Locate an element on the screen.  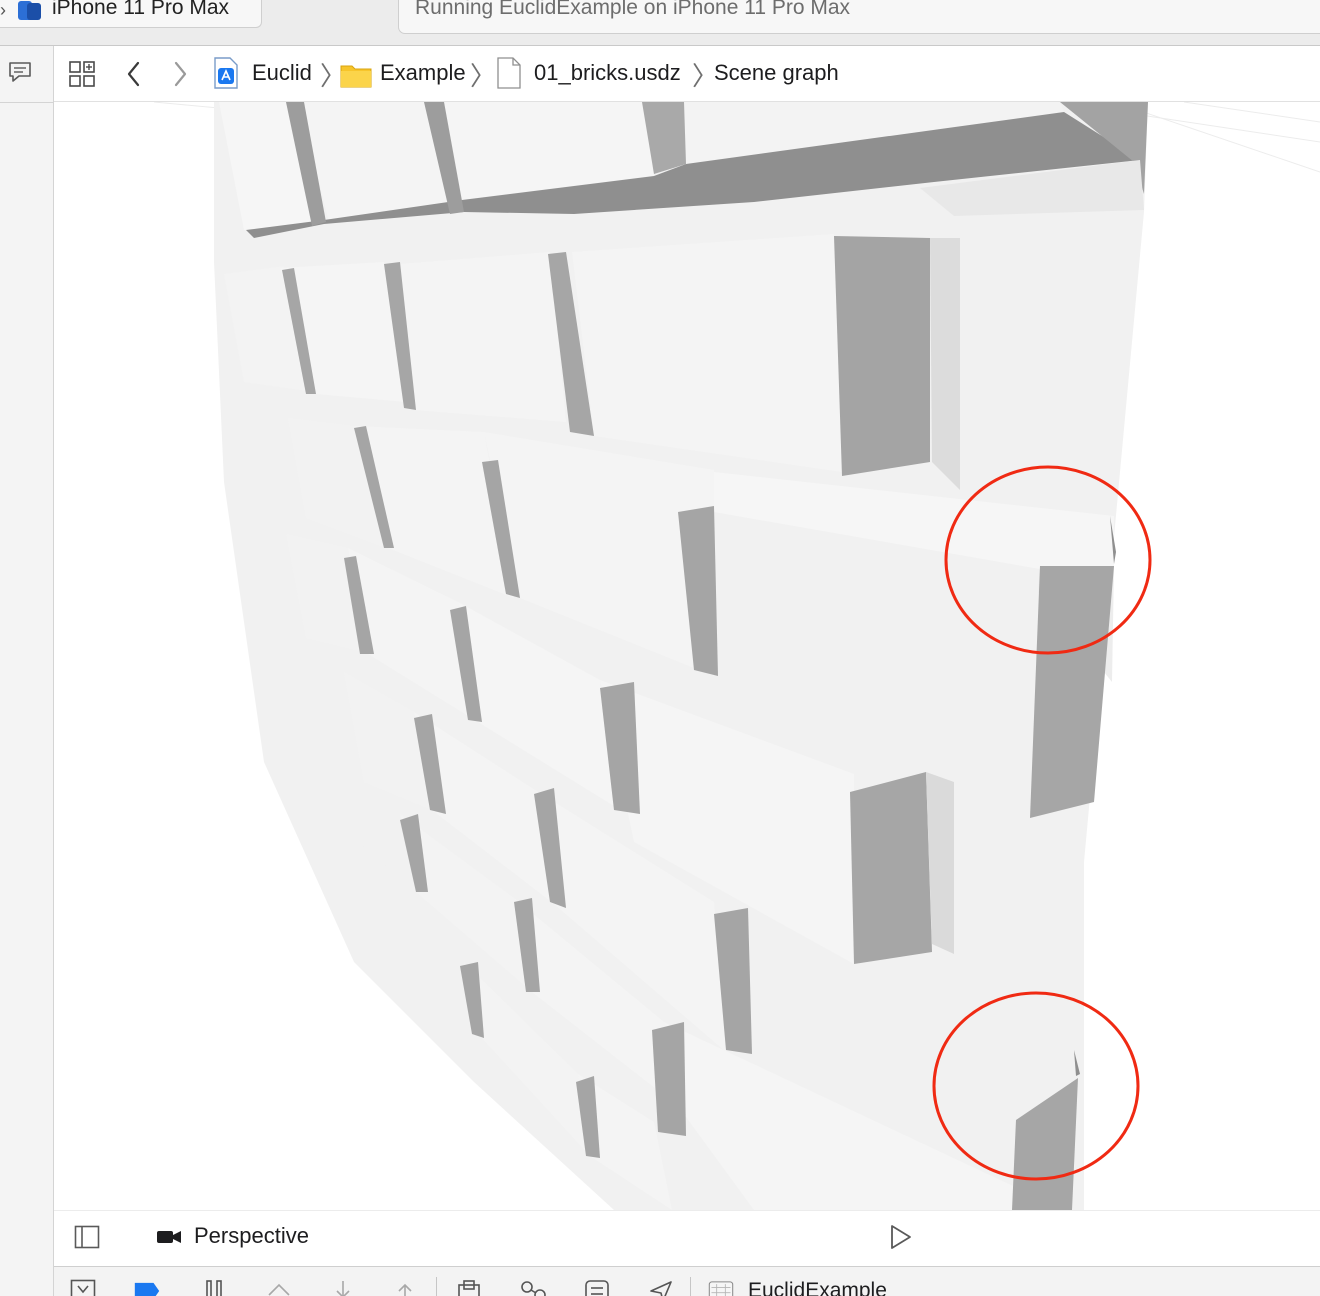
sidebar-toggle-icon is located at coordinates (87, 1237).